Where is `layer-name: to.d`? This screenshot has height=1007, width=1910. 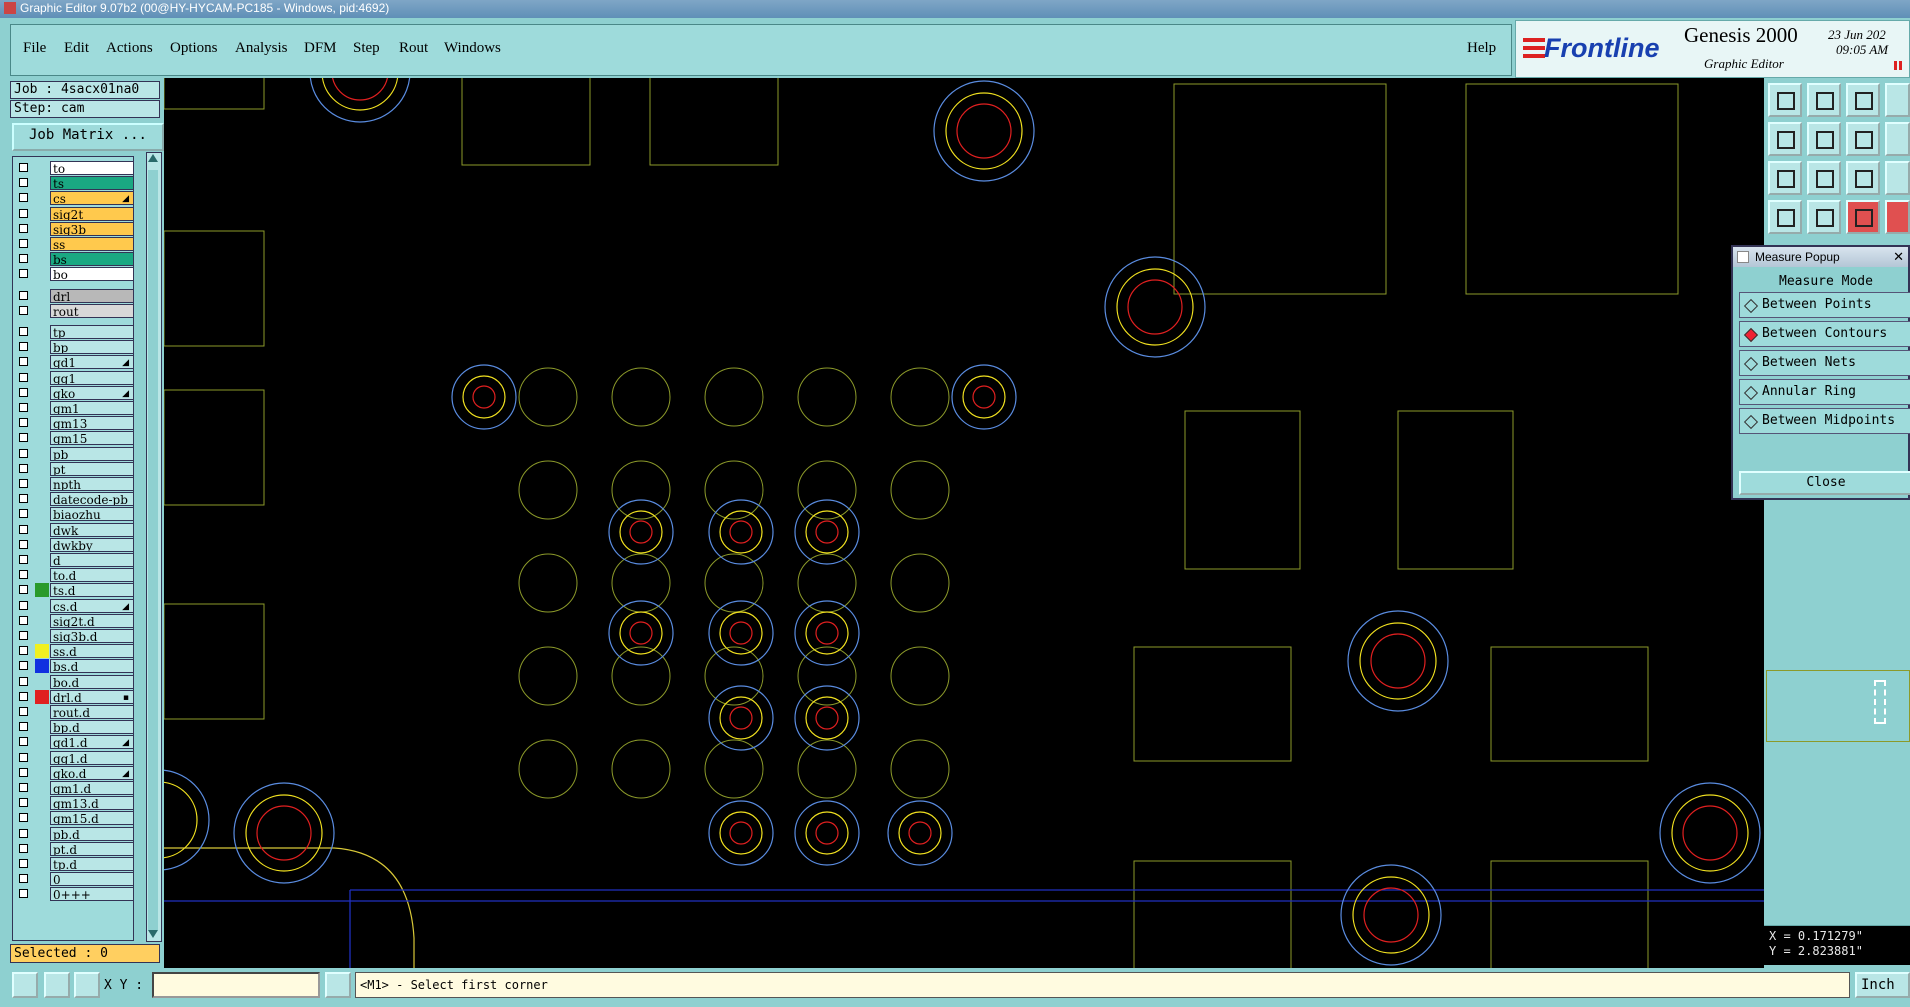
layer-name: to.d is located at coordinates (92, 575).